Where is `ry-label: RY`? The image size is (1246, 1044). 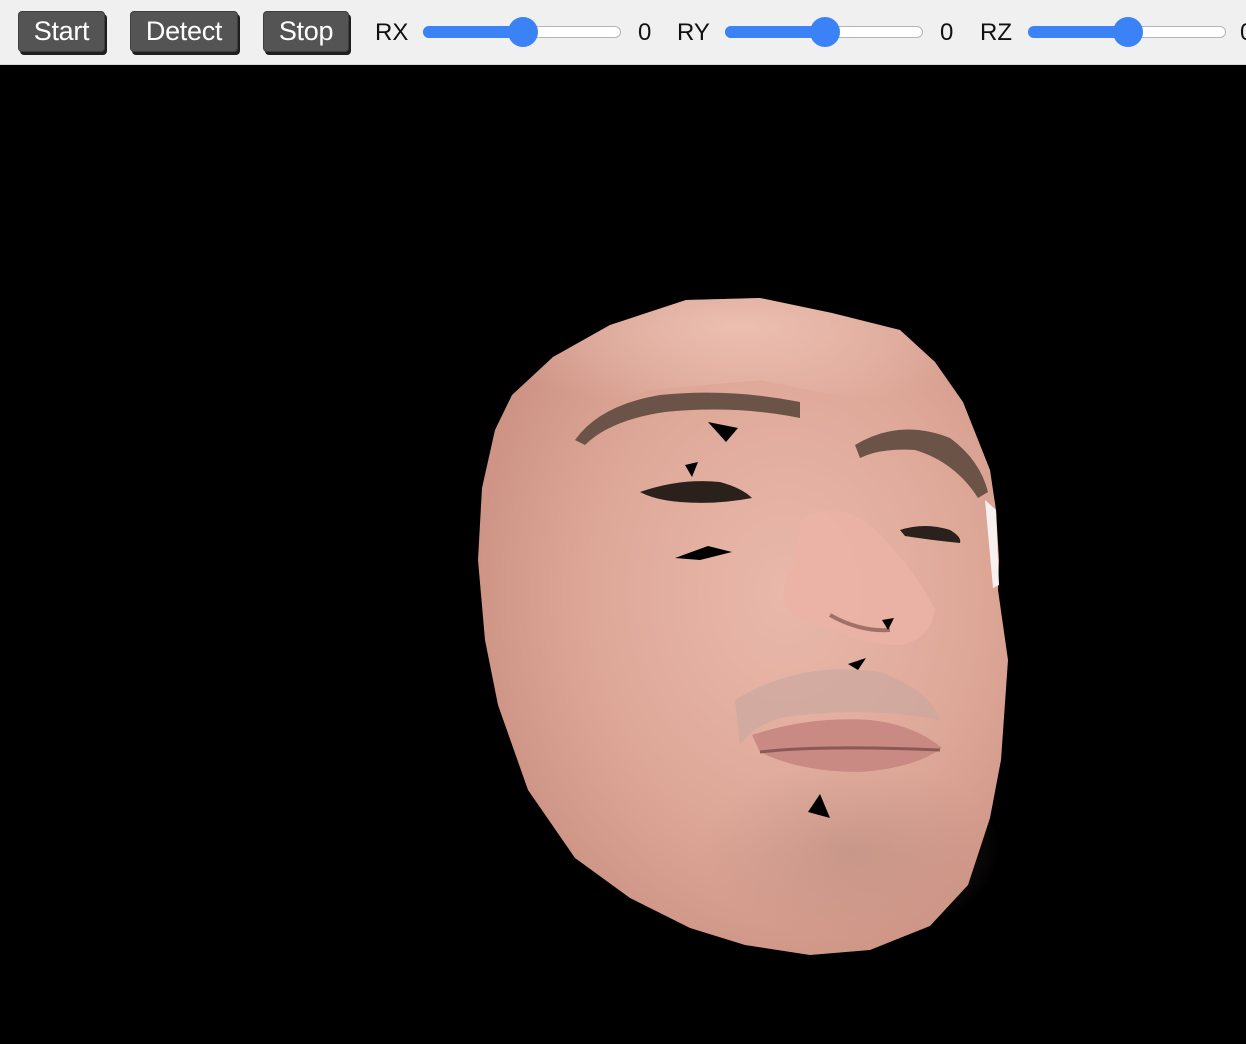 ry-label: RY is located at coordinates (693, 32).